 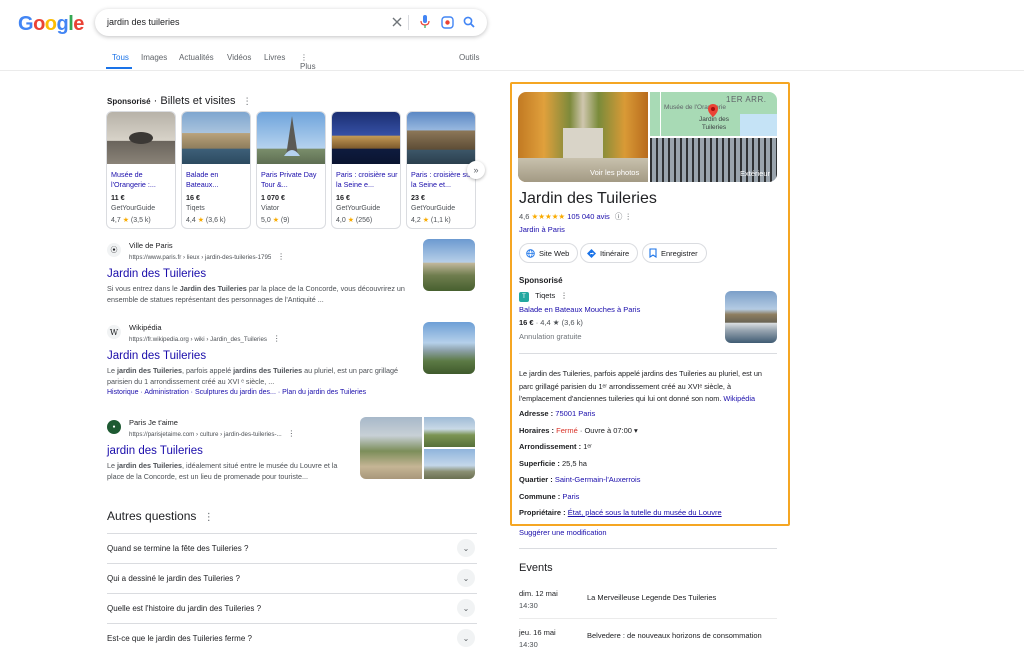 What do you see at coordinates (273, 197) in the screenshot?
I see `card-price: 1 070 €` at bounding box center [273, 197].